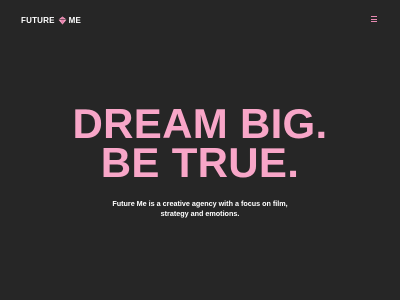 Image resolution: width=400 pixels, height=300 pixels. I want to click on hamburger-menu-icon, so click(375, 19).